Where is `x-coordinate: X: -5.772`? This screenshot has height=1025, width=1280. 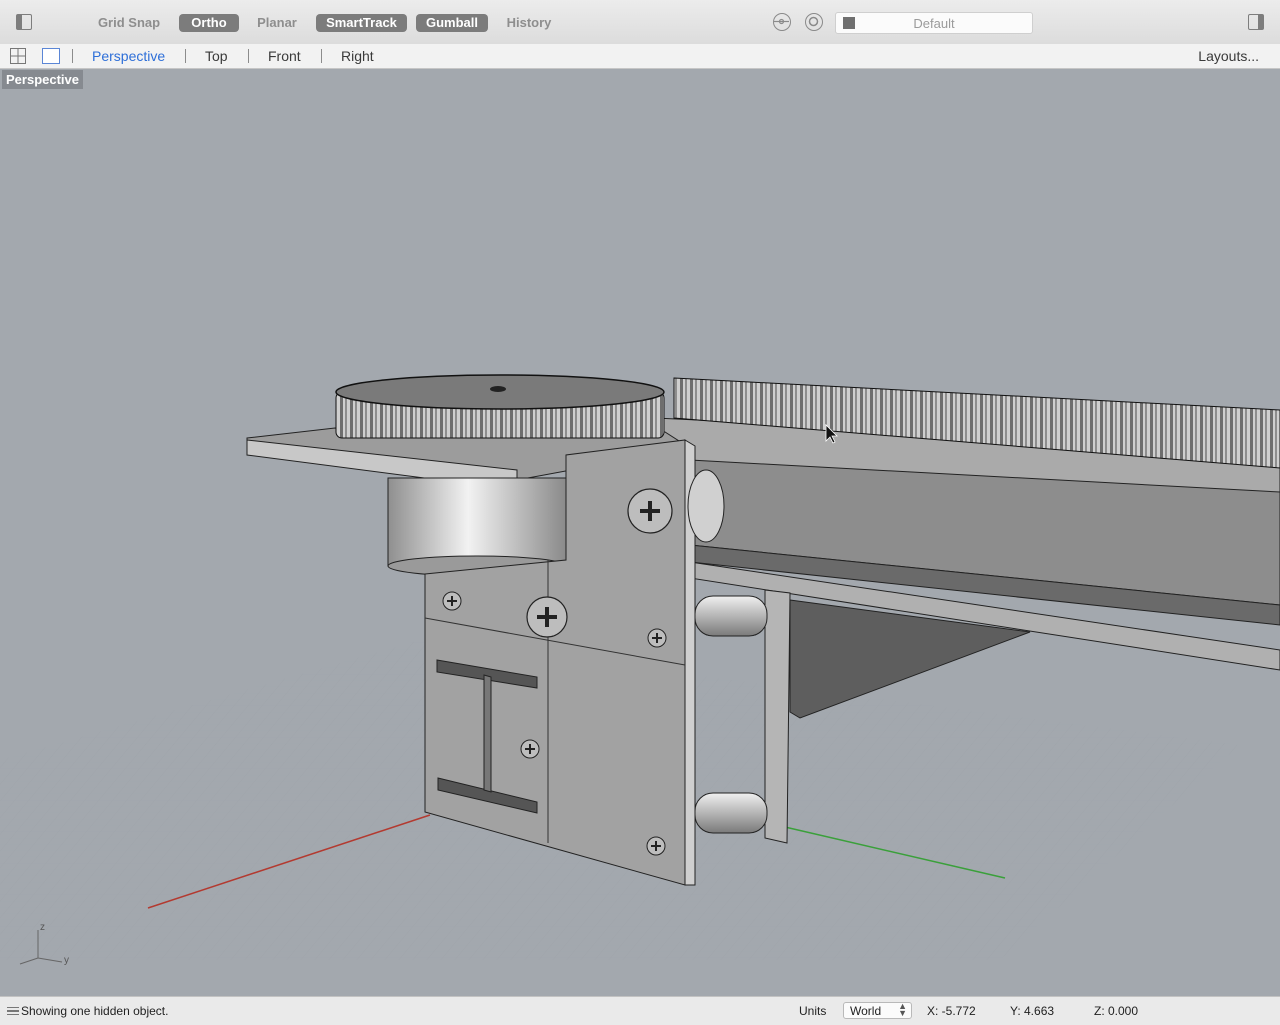 x-coordinate: X: -5.772 is located at coordinates (951, 1011).